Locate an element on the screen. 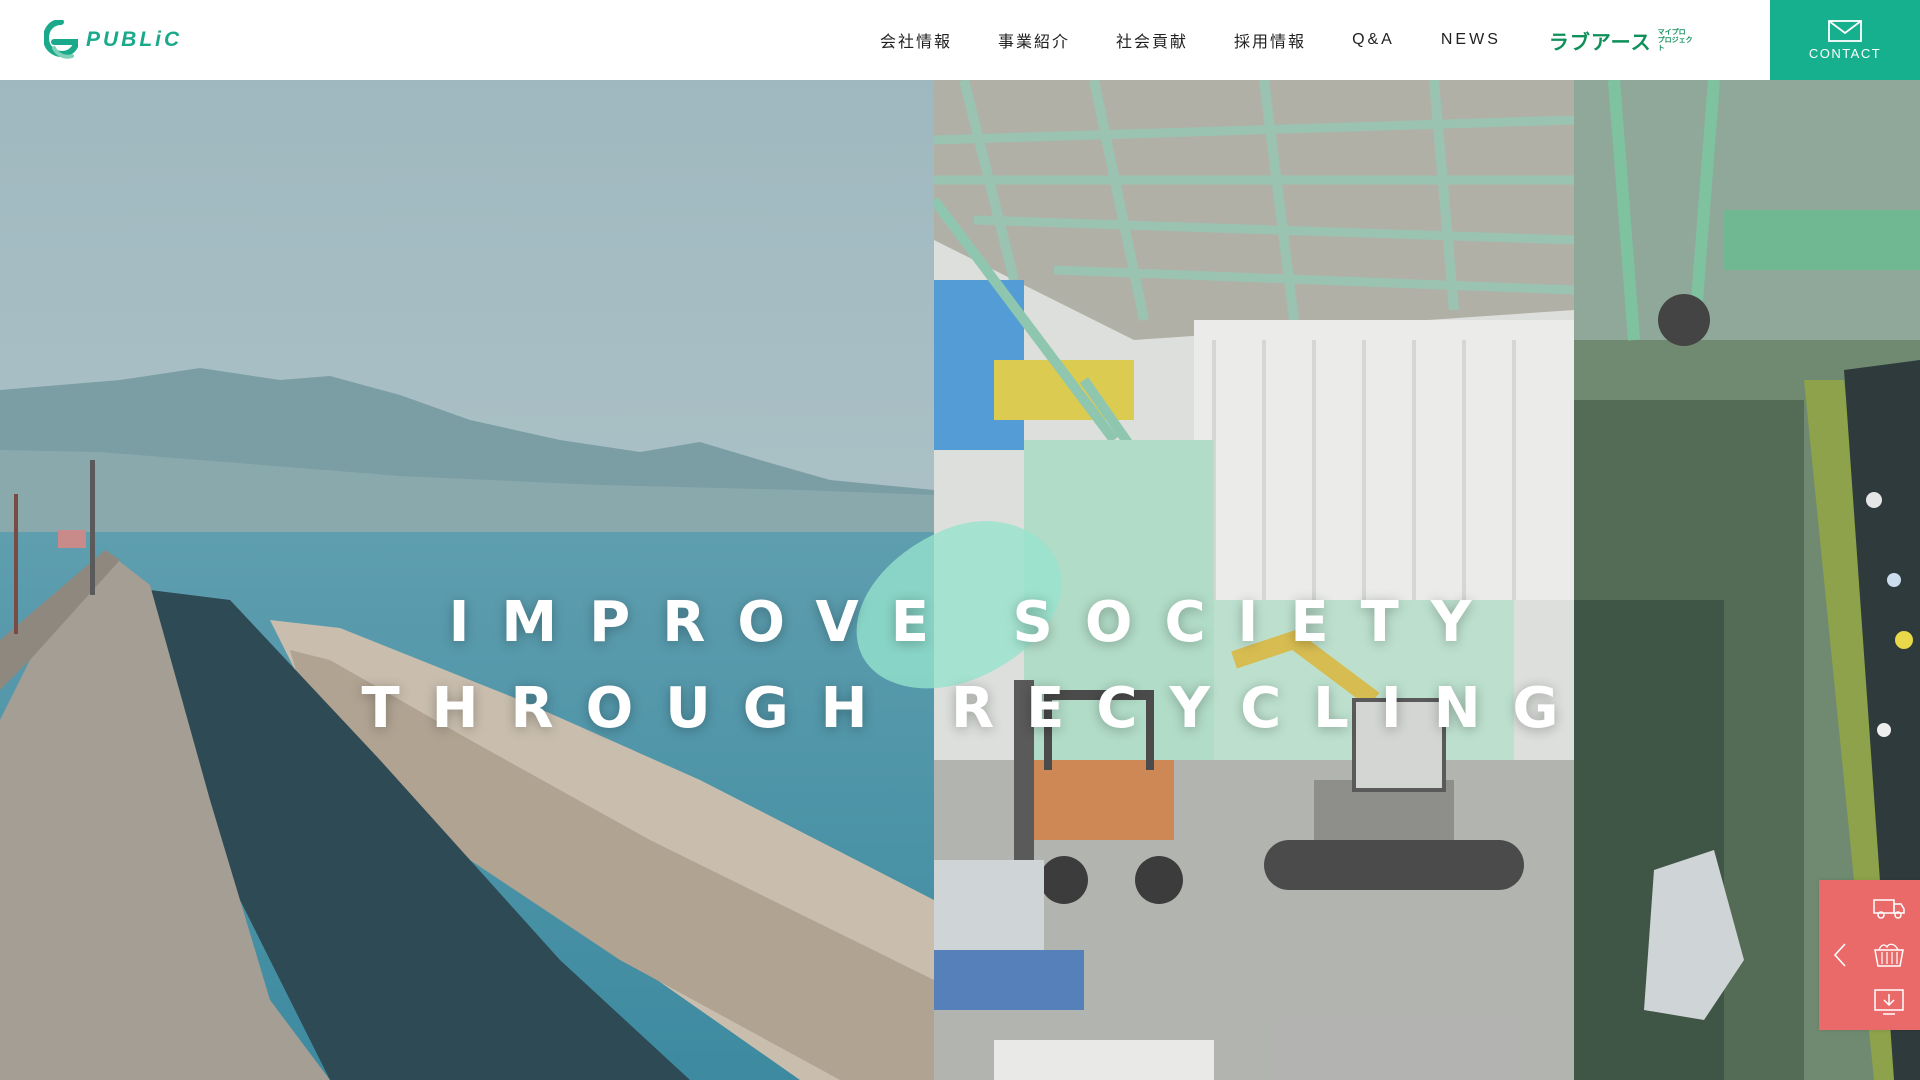  truck-icon is located at coordinates (1889, 907).